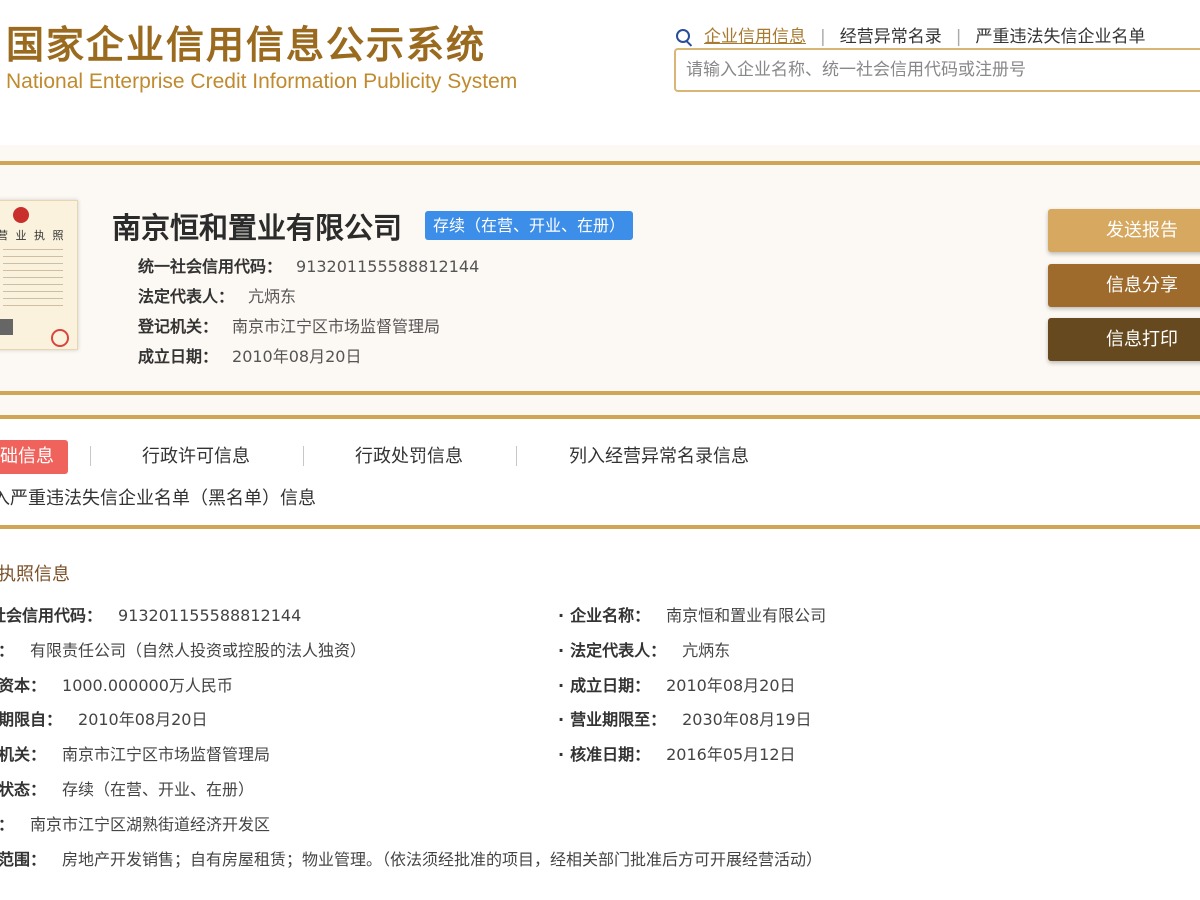 This screenshot has width=1200, height=900. I want to click on search-box, so click(937, 70).